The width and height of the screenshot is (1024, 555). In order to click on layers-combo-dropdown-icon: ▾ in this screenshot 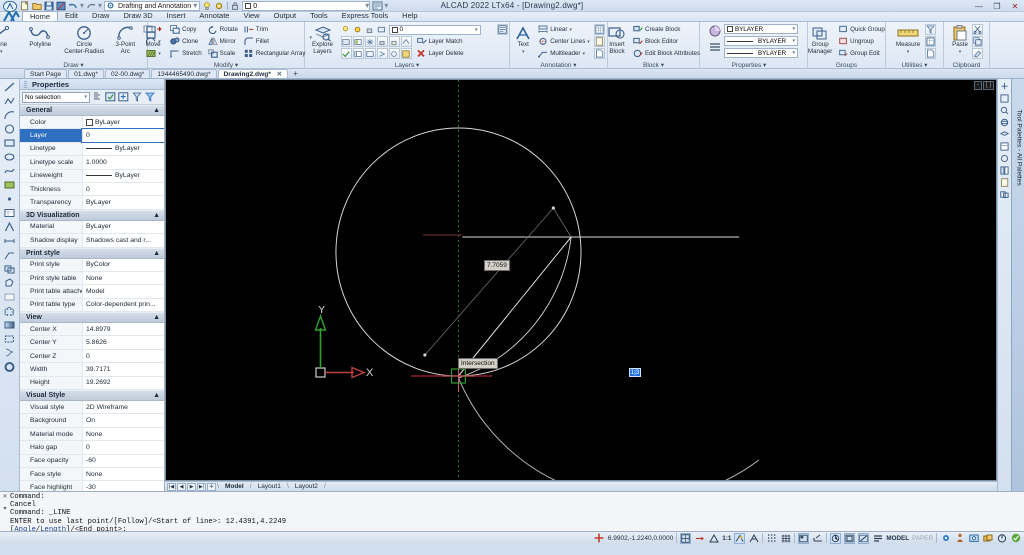, I will do `click(476, 30)`.